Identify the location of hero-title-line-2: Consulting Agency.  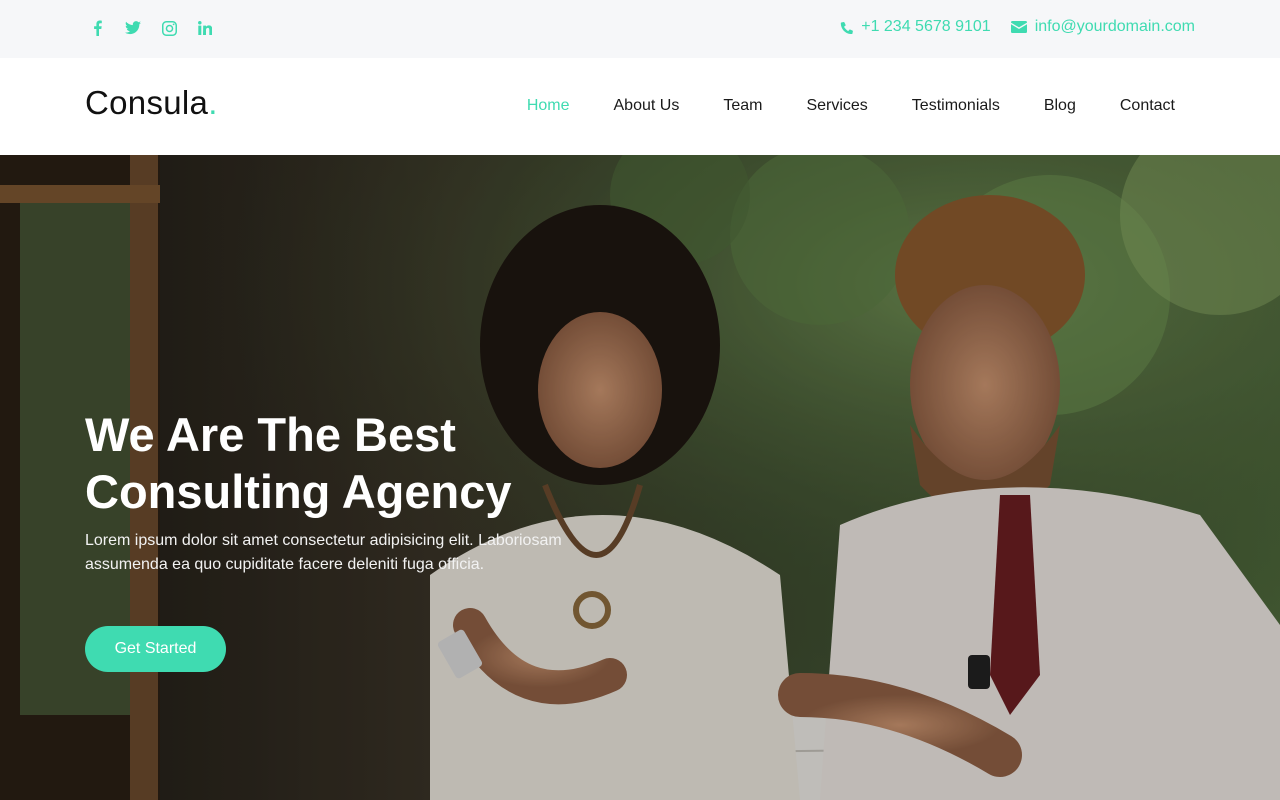
(298, 491).